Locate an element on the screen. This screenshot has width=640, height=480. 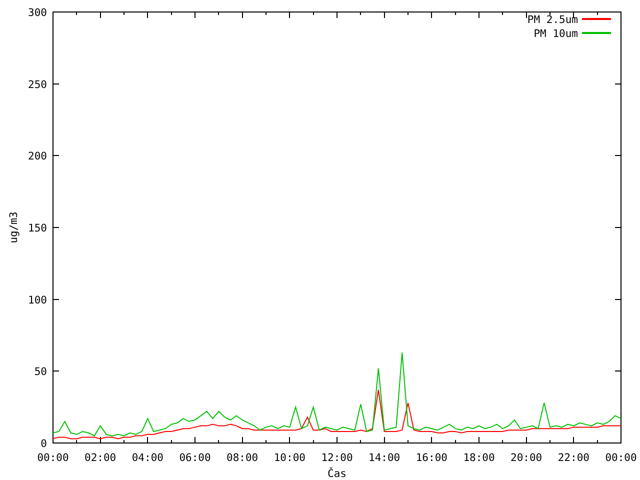
tick-label: 14:00 is located at coordinates (384, 458).